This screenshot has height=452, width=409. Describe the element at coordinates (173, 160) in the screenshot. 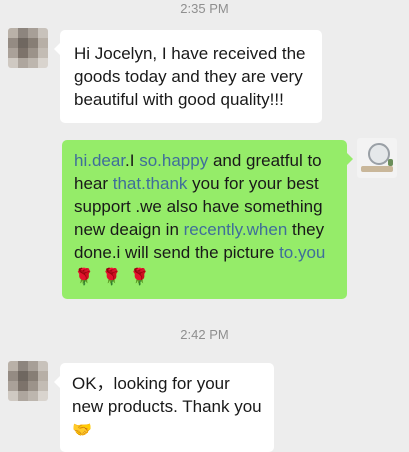

I see `message-link: so.happy` at that location.